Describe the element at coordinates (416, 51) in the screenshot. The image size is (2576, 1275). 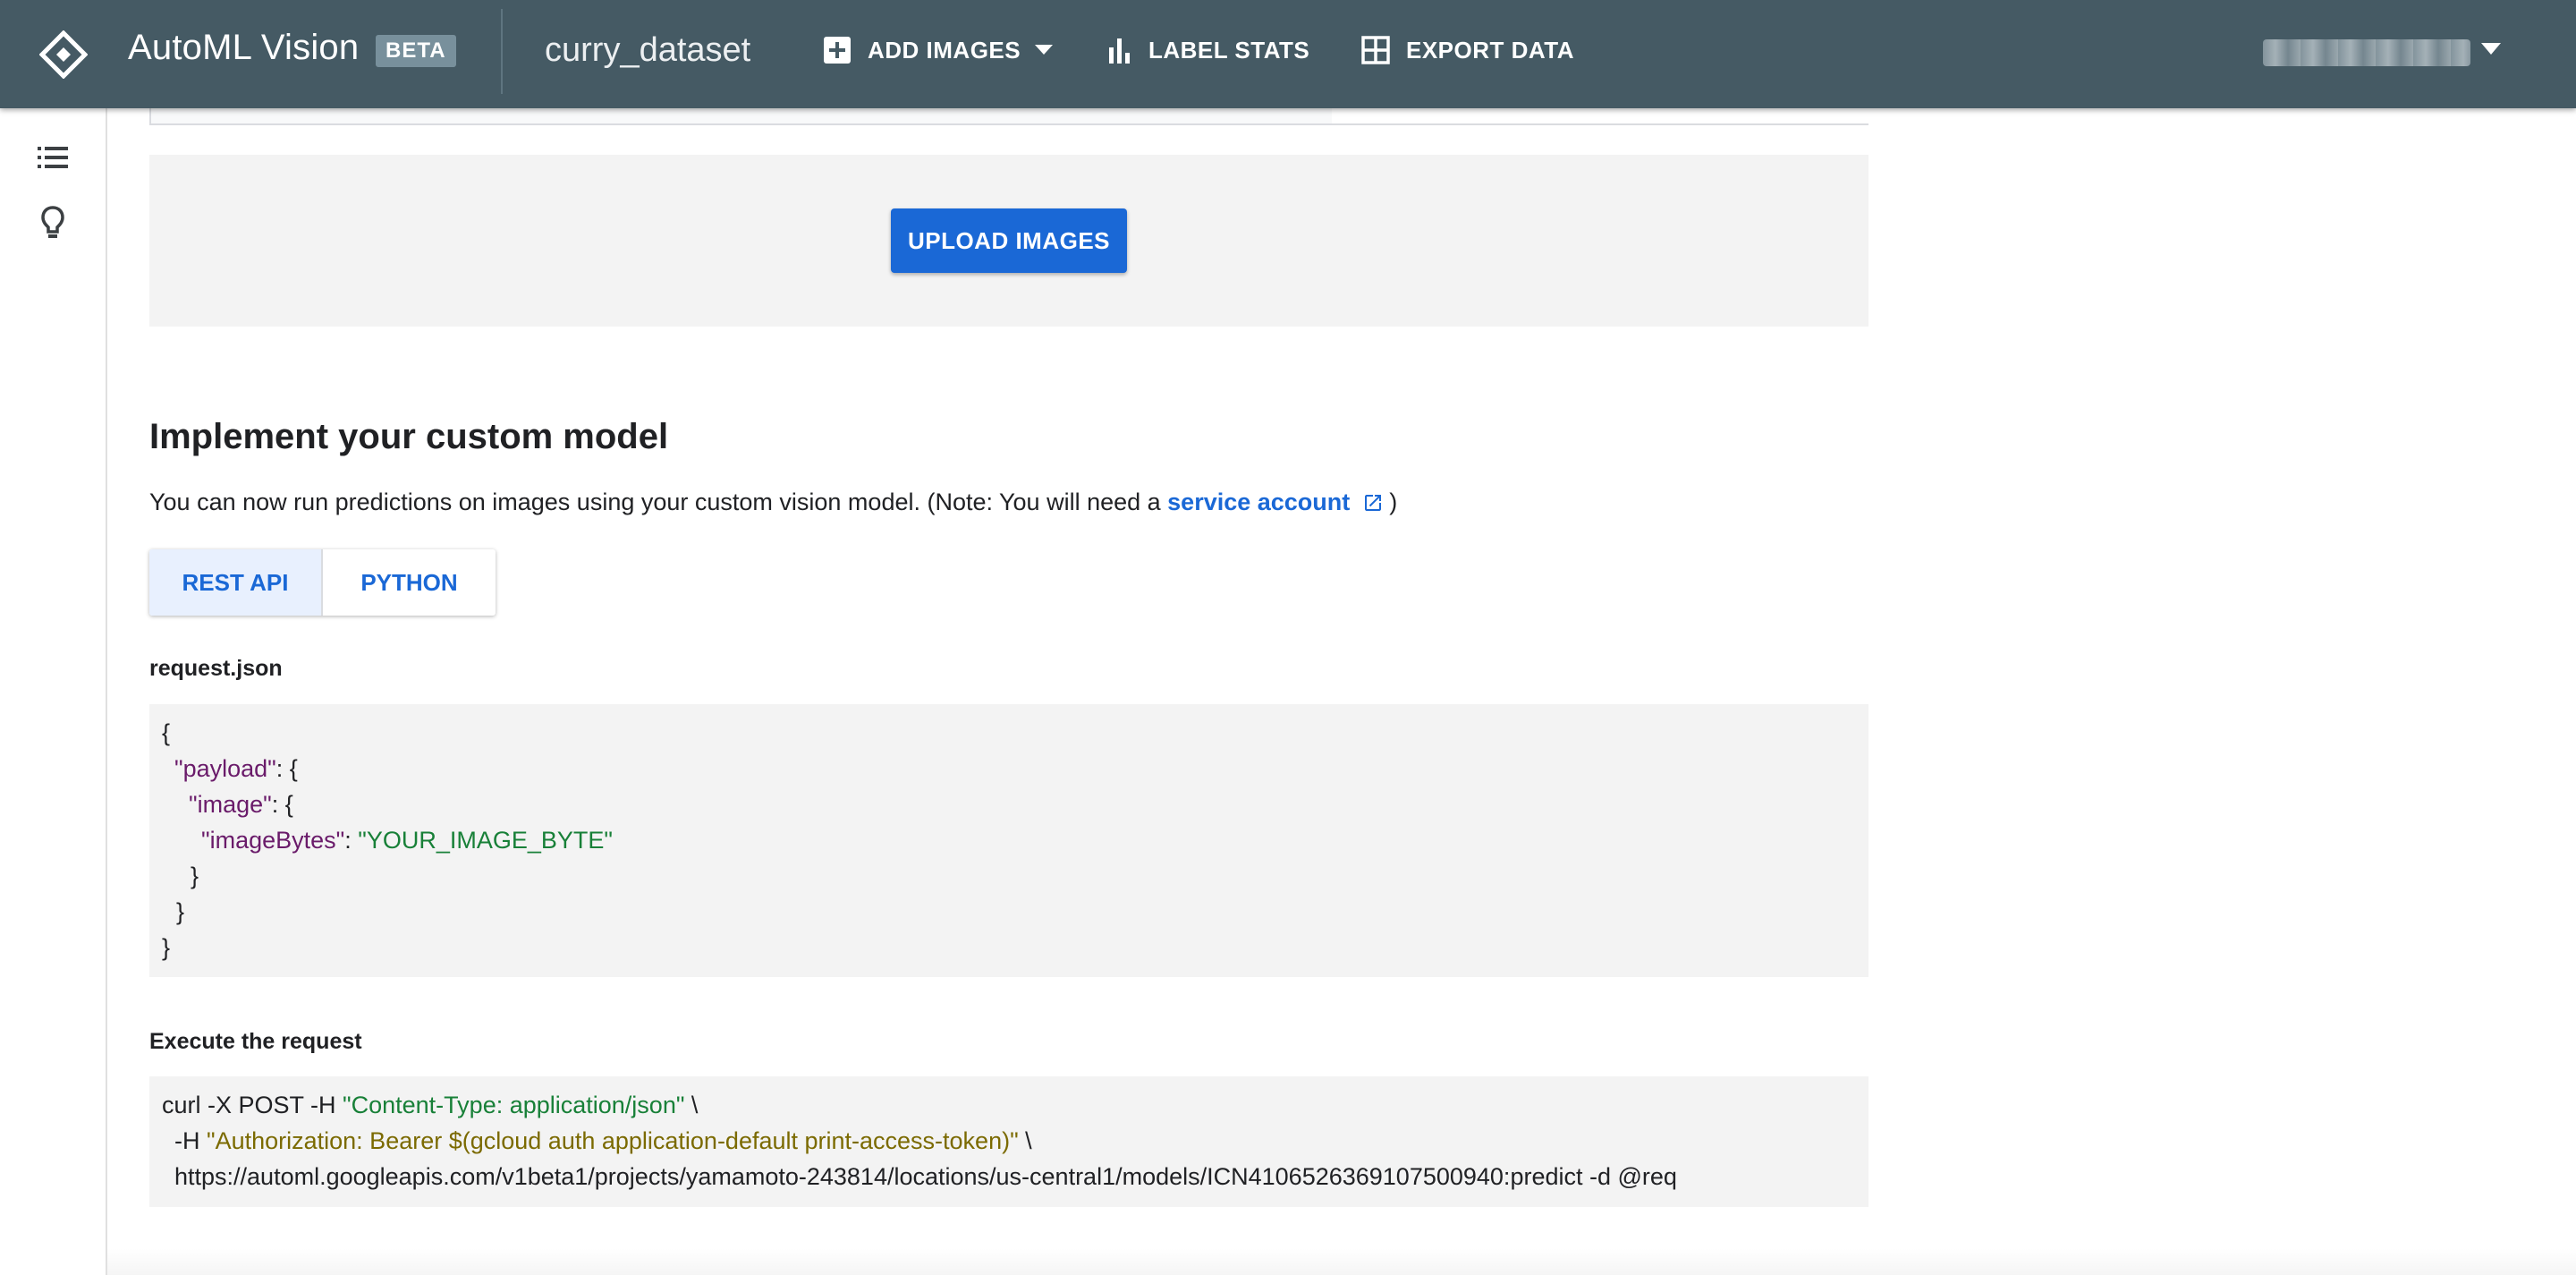
I see `beta-badge: BETA` at that location.